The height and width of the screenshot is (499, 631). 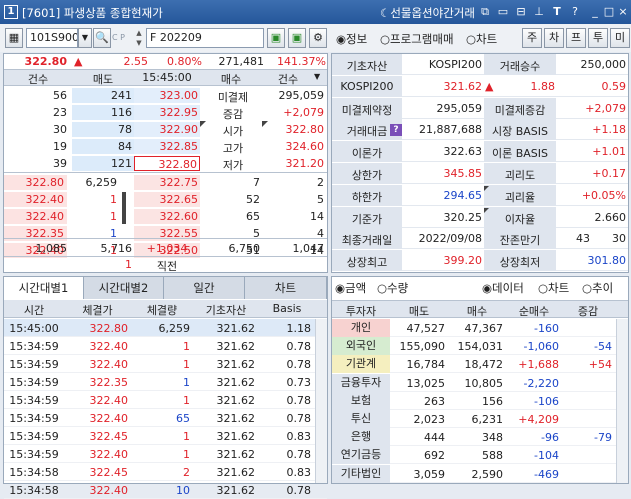 What do you see at coordinates (455, 64) in the screenshot?
I see `info-value: KOSPI200` at bounding box center [455, 64].